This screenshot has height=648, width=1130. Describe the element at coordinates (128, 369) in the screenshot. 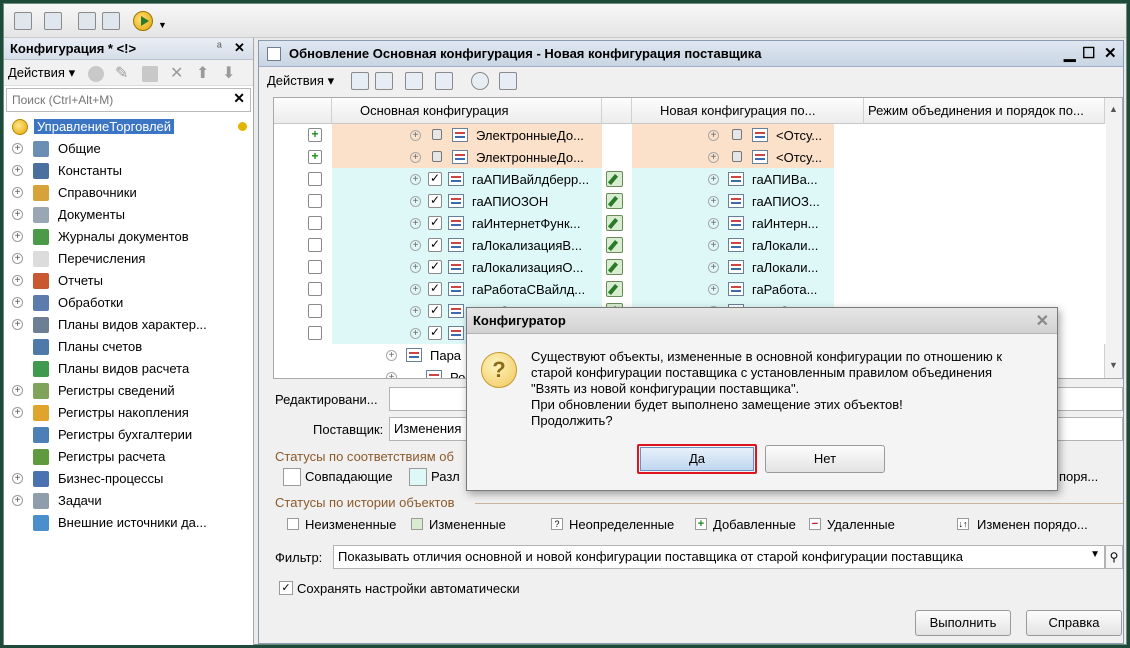

I see `tree-item: Планы видов расчета` at that location.